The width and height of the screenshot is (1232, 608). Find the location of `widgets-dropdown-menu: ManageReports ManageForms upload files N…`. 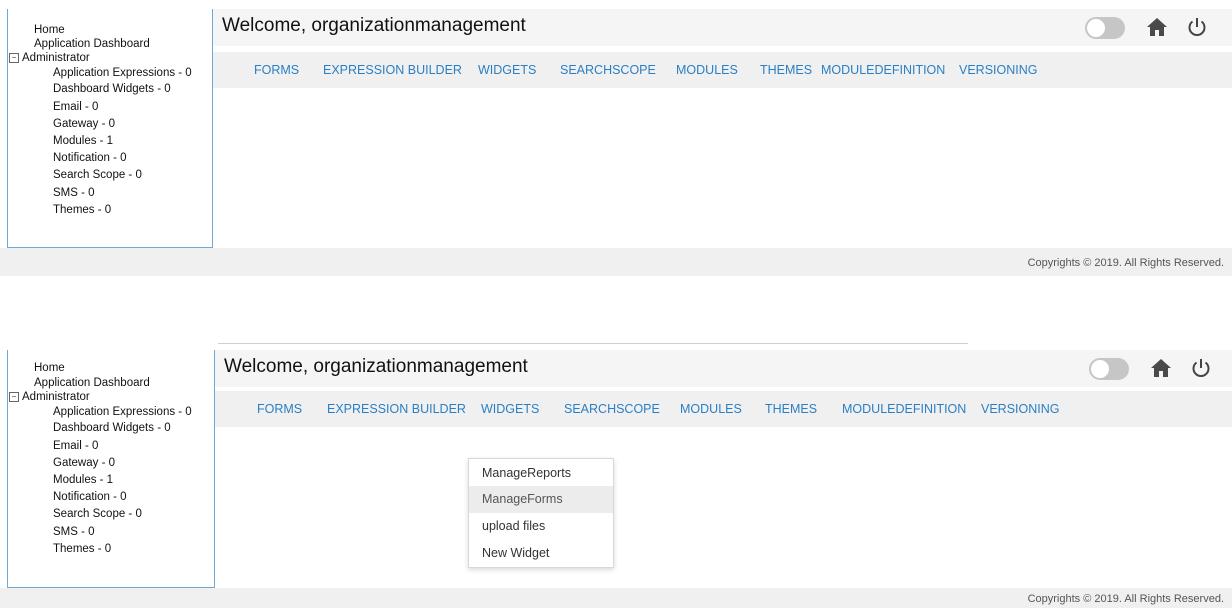

widgets-dropdown-menu: ManageReports ManageForms upload files N… is located at coordinates (541, 513).